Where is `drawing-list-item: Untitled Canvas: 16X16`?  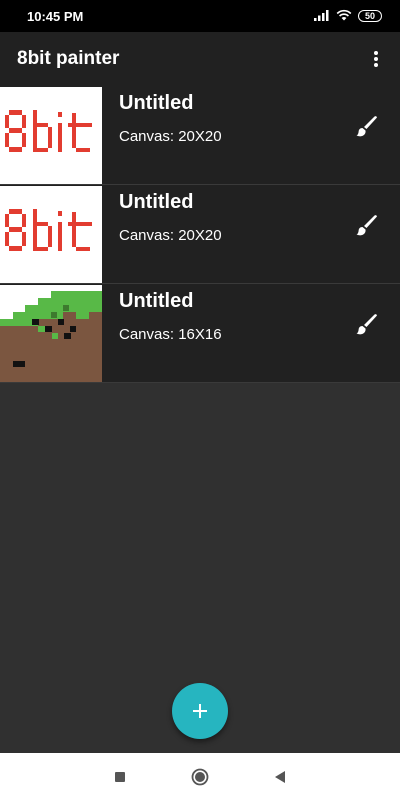 drawing-list-item: Untitled Canvas: 16X16 is located at coordinates (200, 333).